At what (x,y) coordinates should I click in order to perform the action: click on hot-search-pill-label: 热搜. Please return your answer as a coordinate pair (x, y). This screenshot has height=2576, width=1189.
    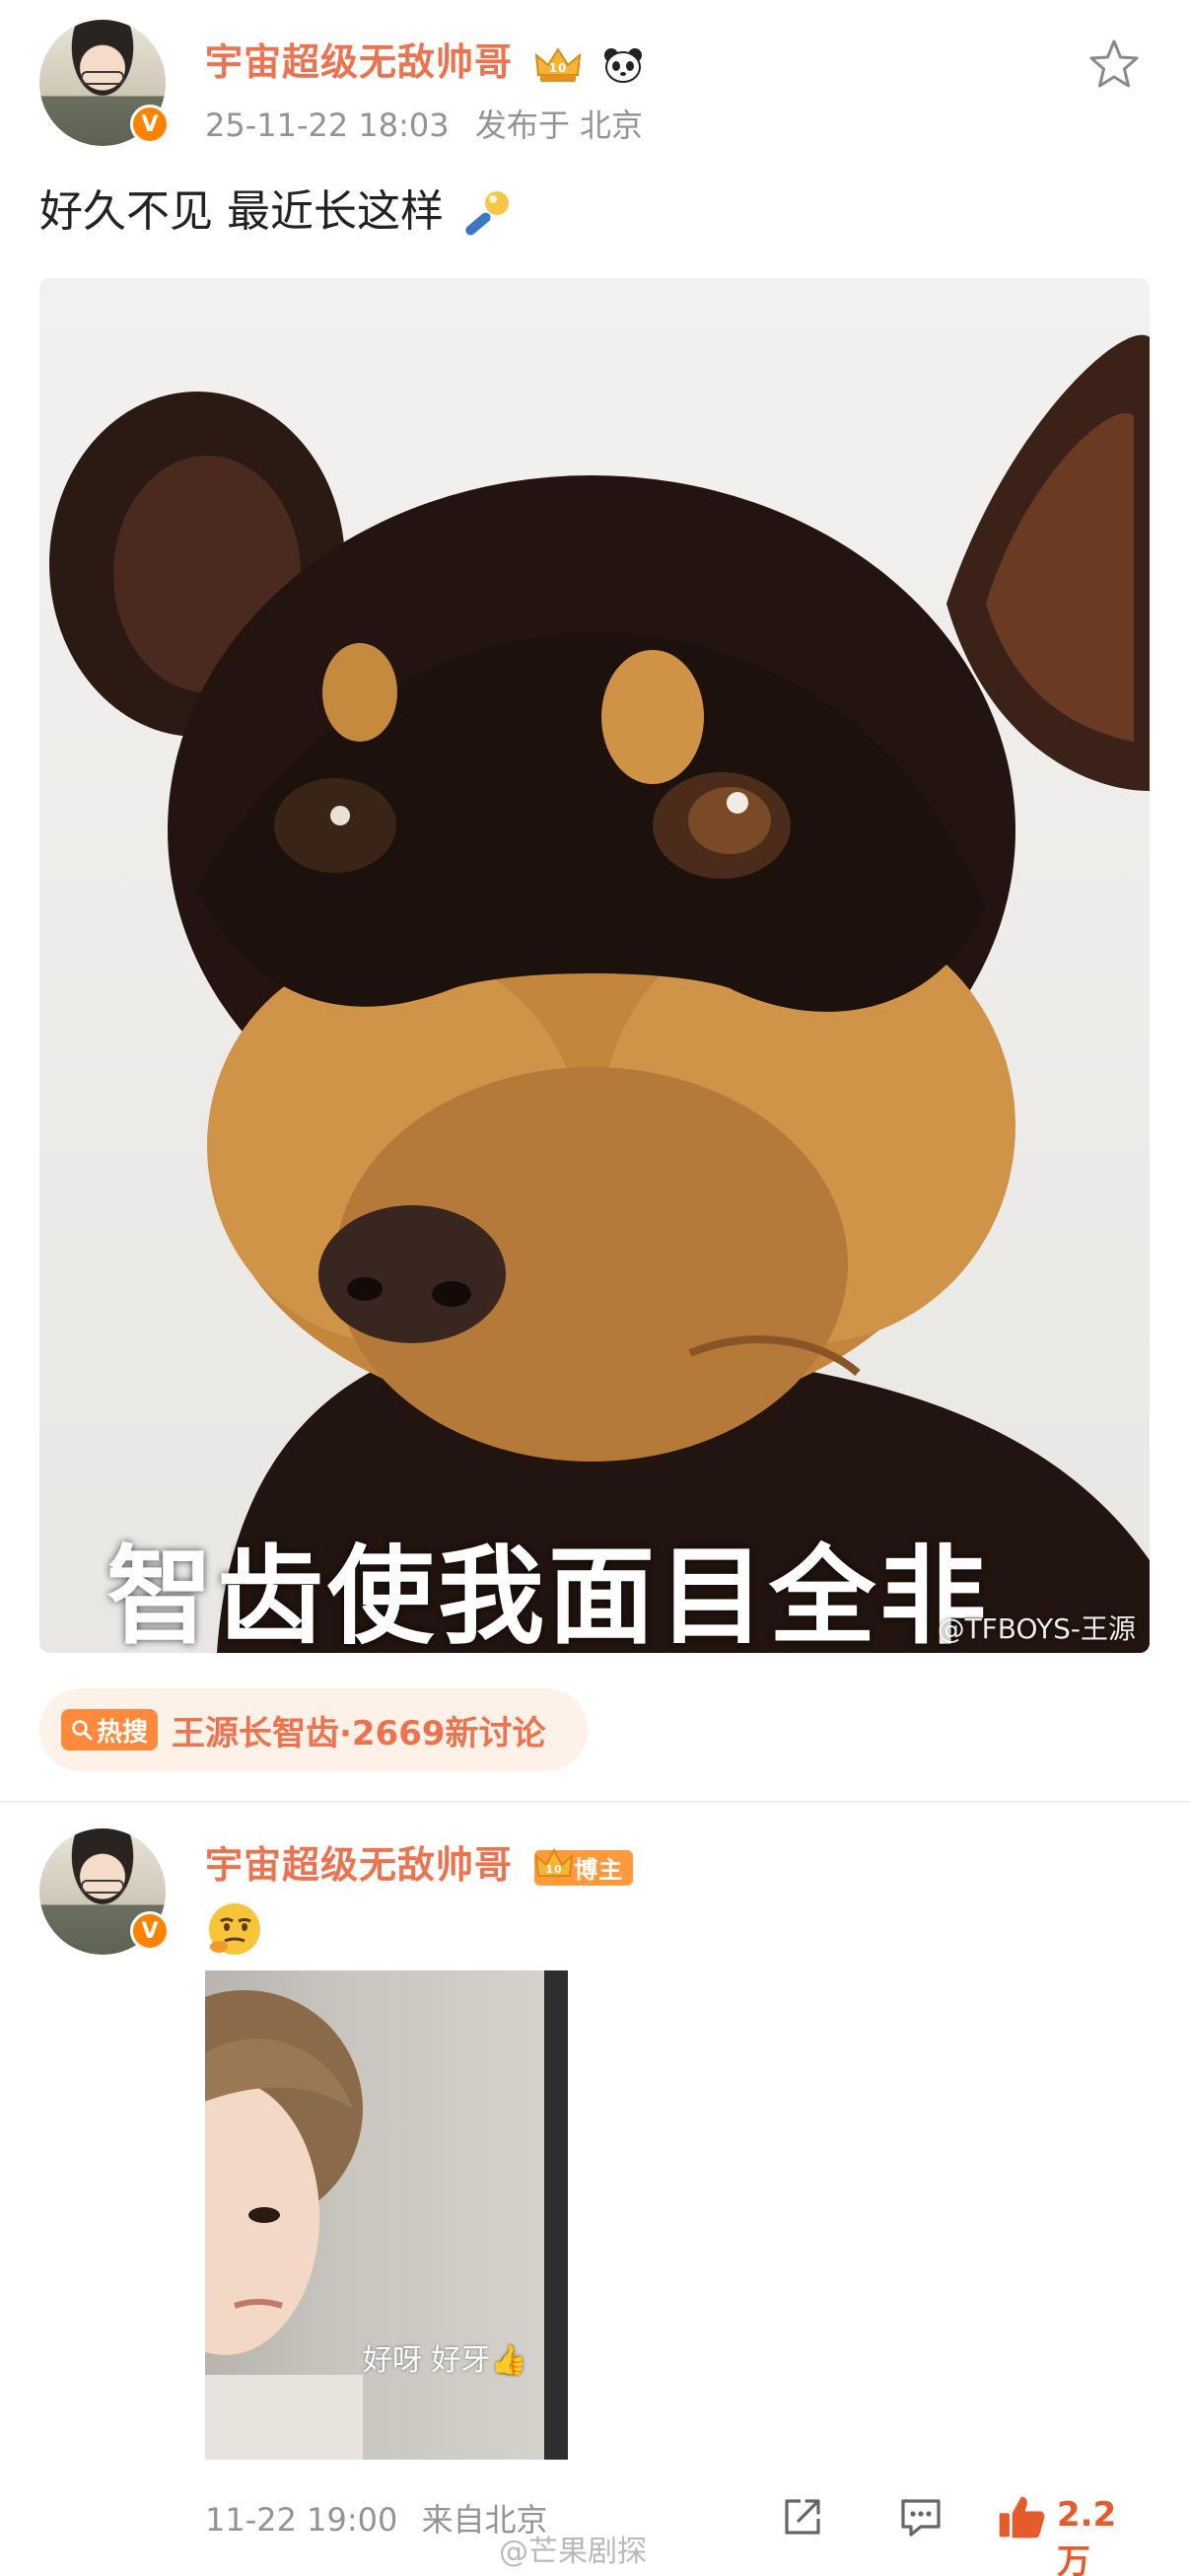
    Looking at the image, I should click on (123, 1733).